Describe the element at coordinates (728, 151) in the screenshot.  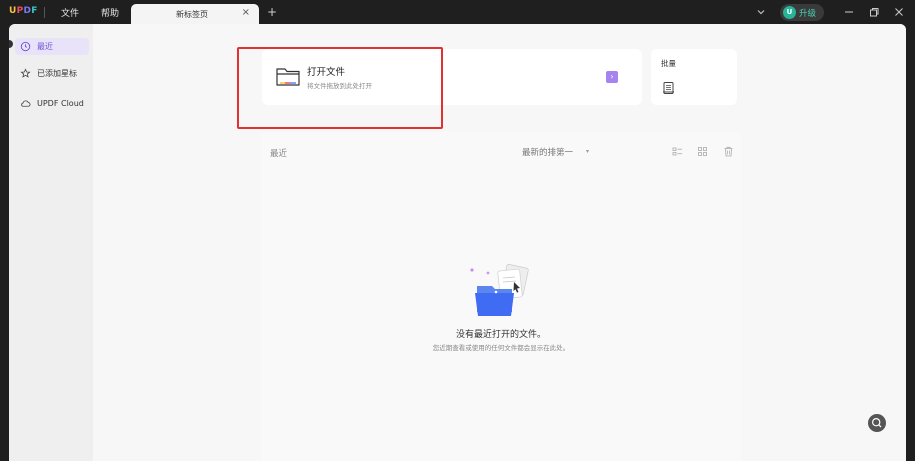
I see `trash-icon` at that location.